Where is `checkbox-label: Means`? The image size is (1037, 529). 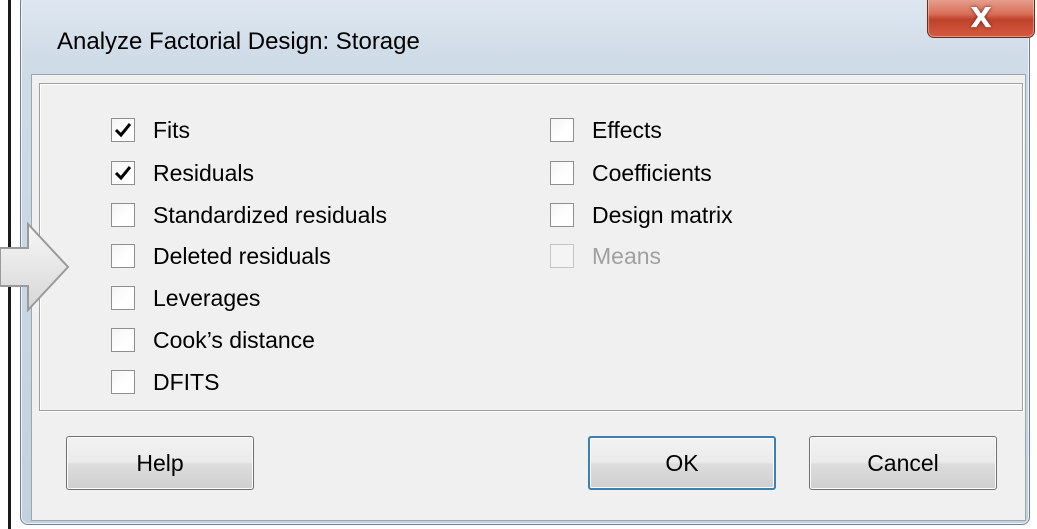
checkbox-label: Means is located at coordinates (627, 255).